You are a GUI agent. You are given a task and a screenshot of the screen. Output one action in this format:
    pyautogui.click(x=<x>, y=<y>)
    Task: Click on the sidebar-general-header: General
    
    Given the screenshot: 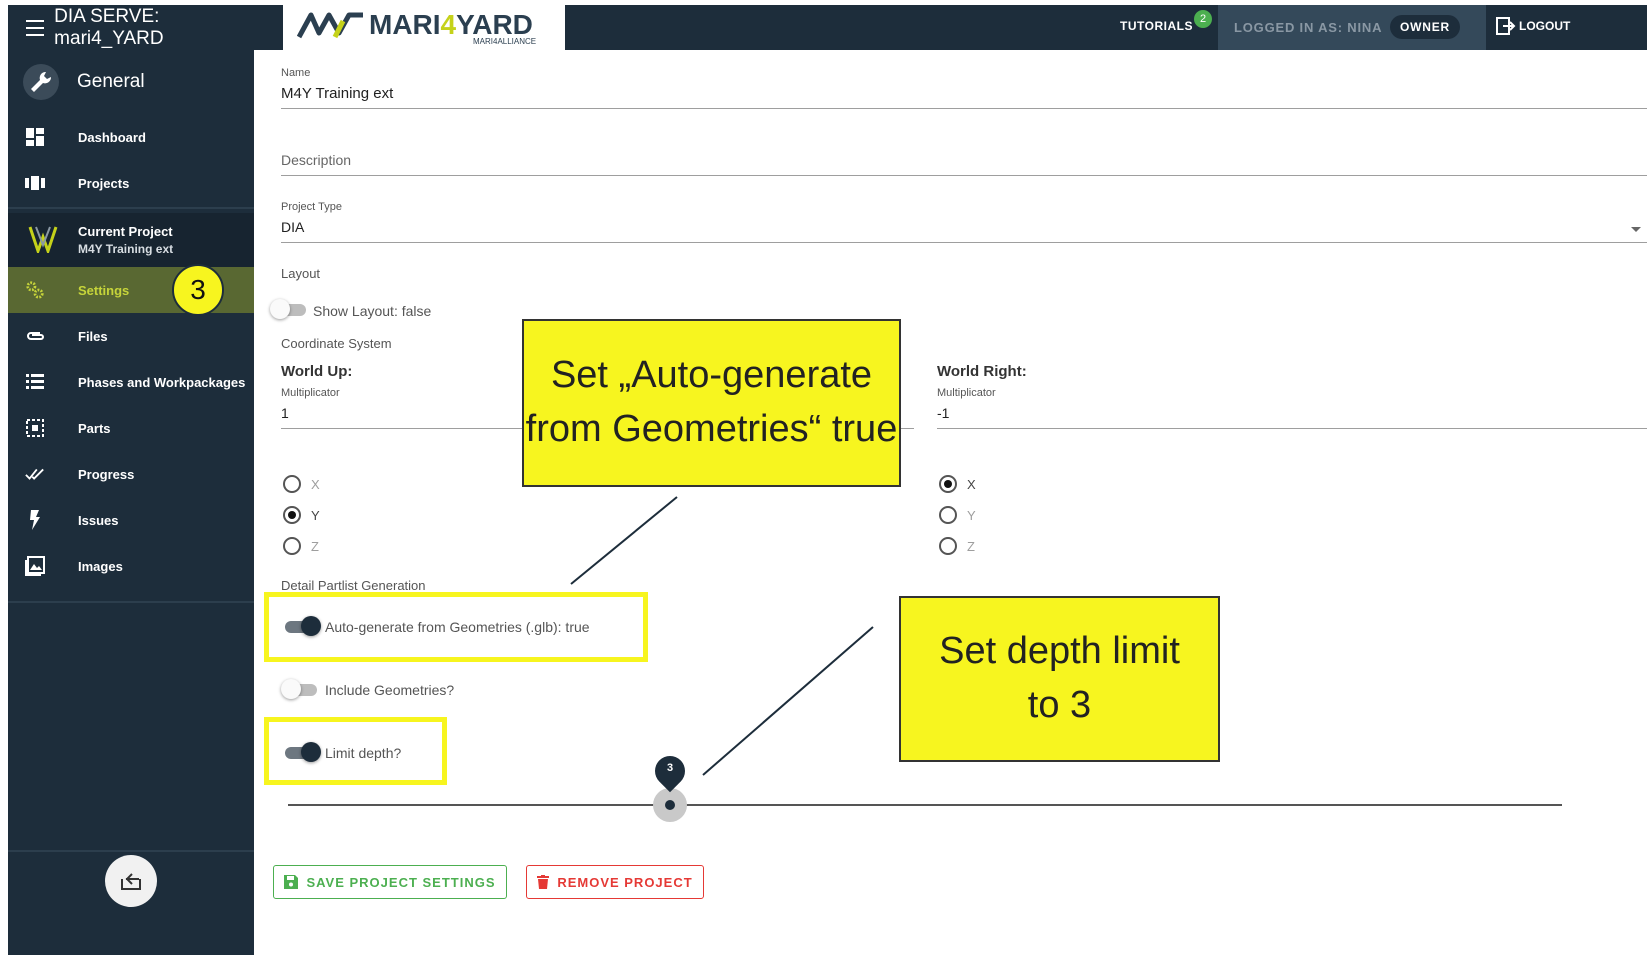 What is the action you would take?
    pyautogui.click(x=131, y=82)
    